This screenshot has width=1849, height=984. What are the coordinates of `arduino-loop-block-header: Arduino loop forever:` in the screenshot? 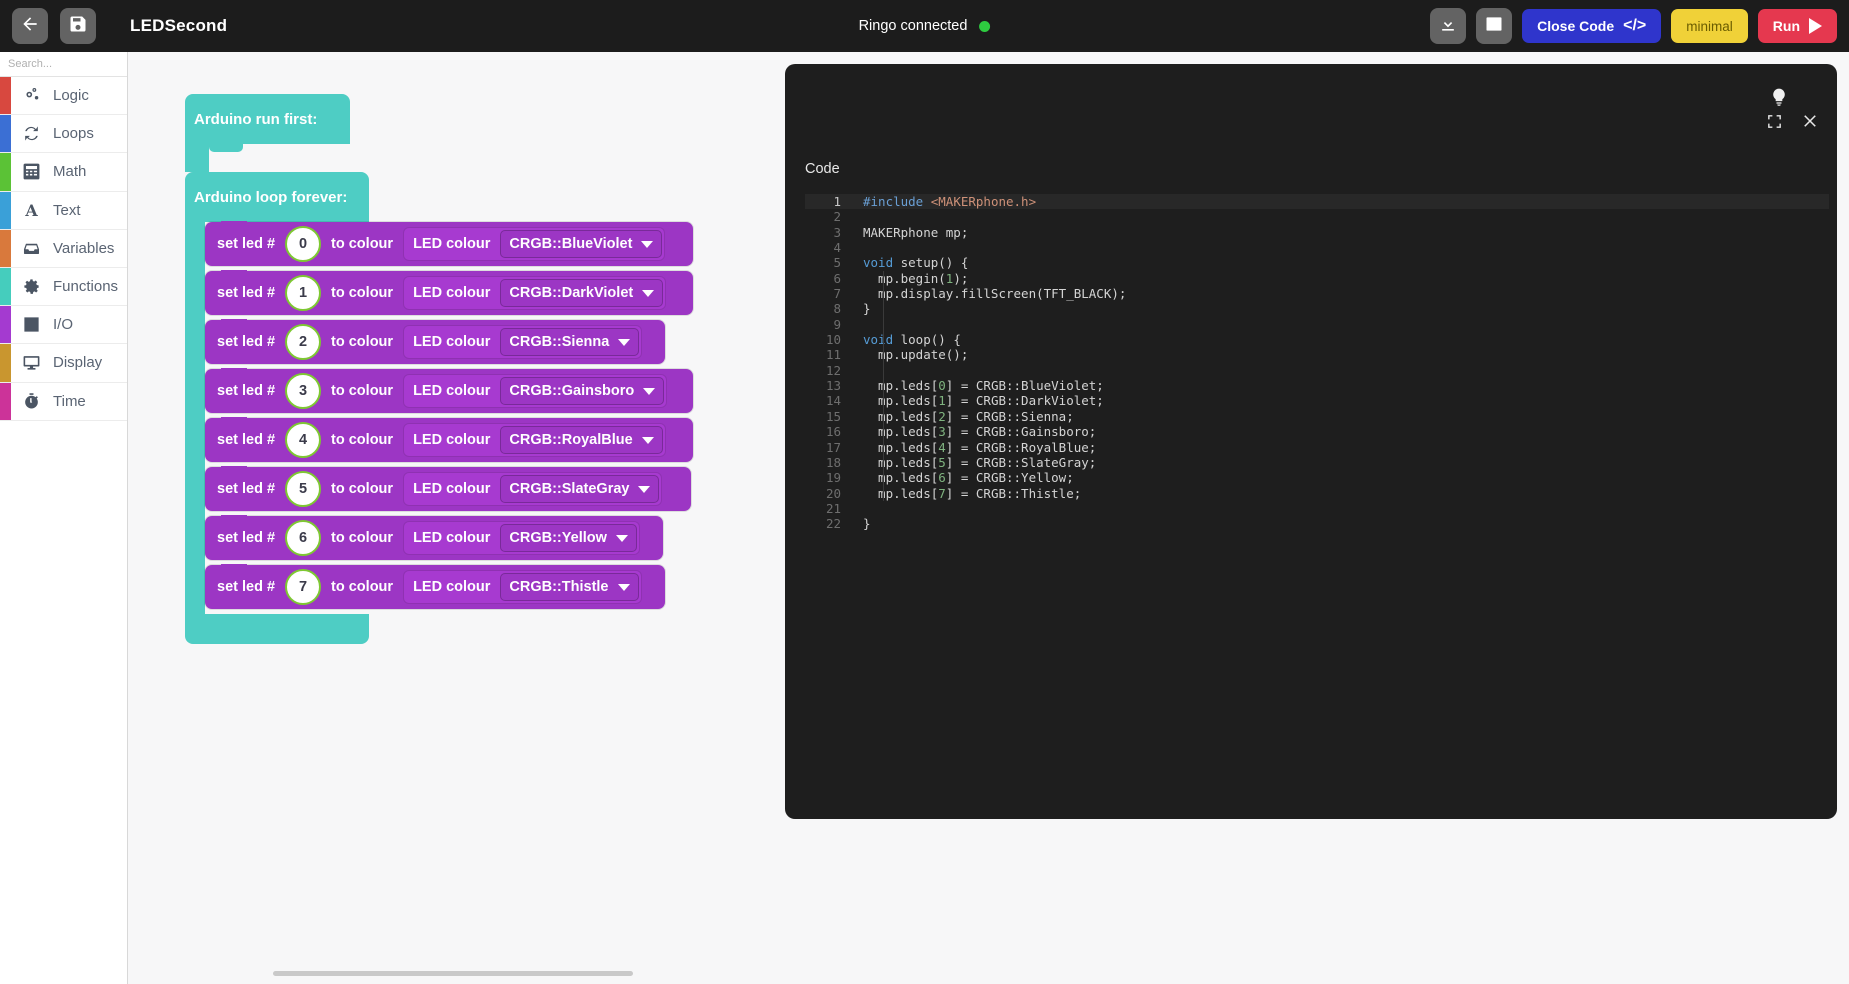 It's located at (277, 197).